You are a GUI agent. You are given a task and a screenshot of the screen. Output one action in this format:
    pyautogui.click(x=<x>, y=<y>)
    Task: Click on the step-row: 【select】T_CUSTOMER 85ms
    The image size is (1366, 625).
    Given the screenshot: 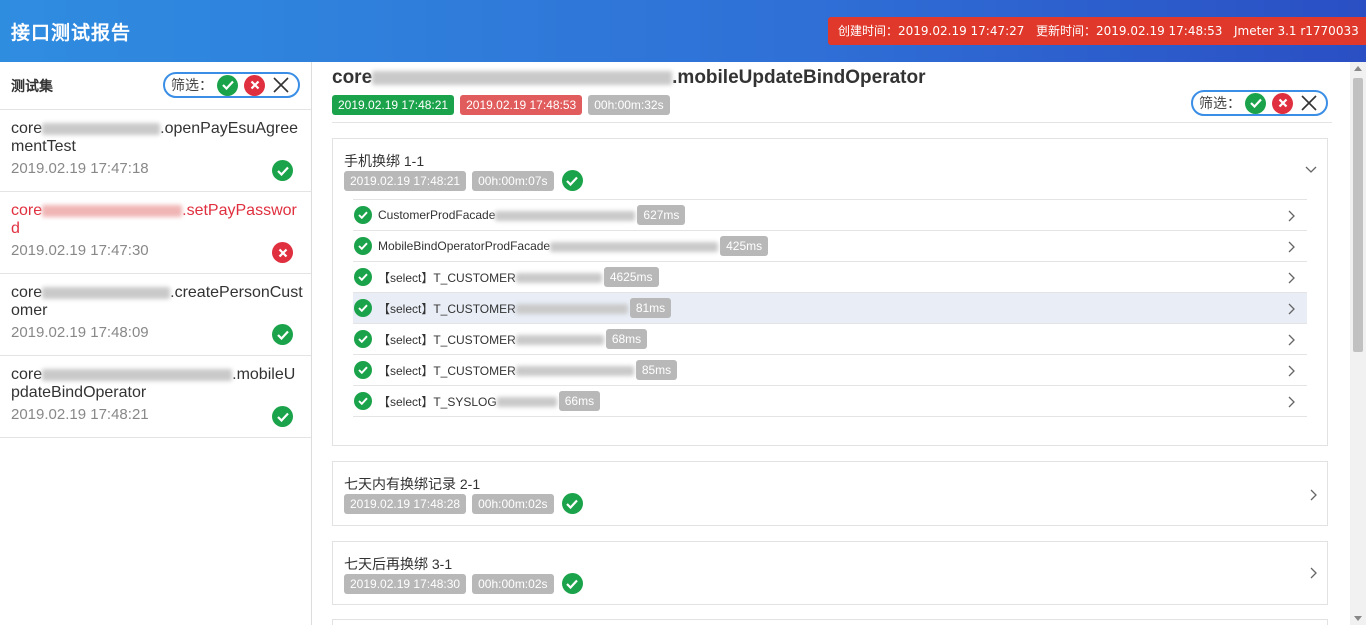 What is the action you would take?
    pyautogui.click(x=830, y=369)
    